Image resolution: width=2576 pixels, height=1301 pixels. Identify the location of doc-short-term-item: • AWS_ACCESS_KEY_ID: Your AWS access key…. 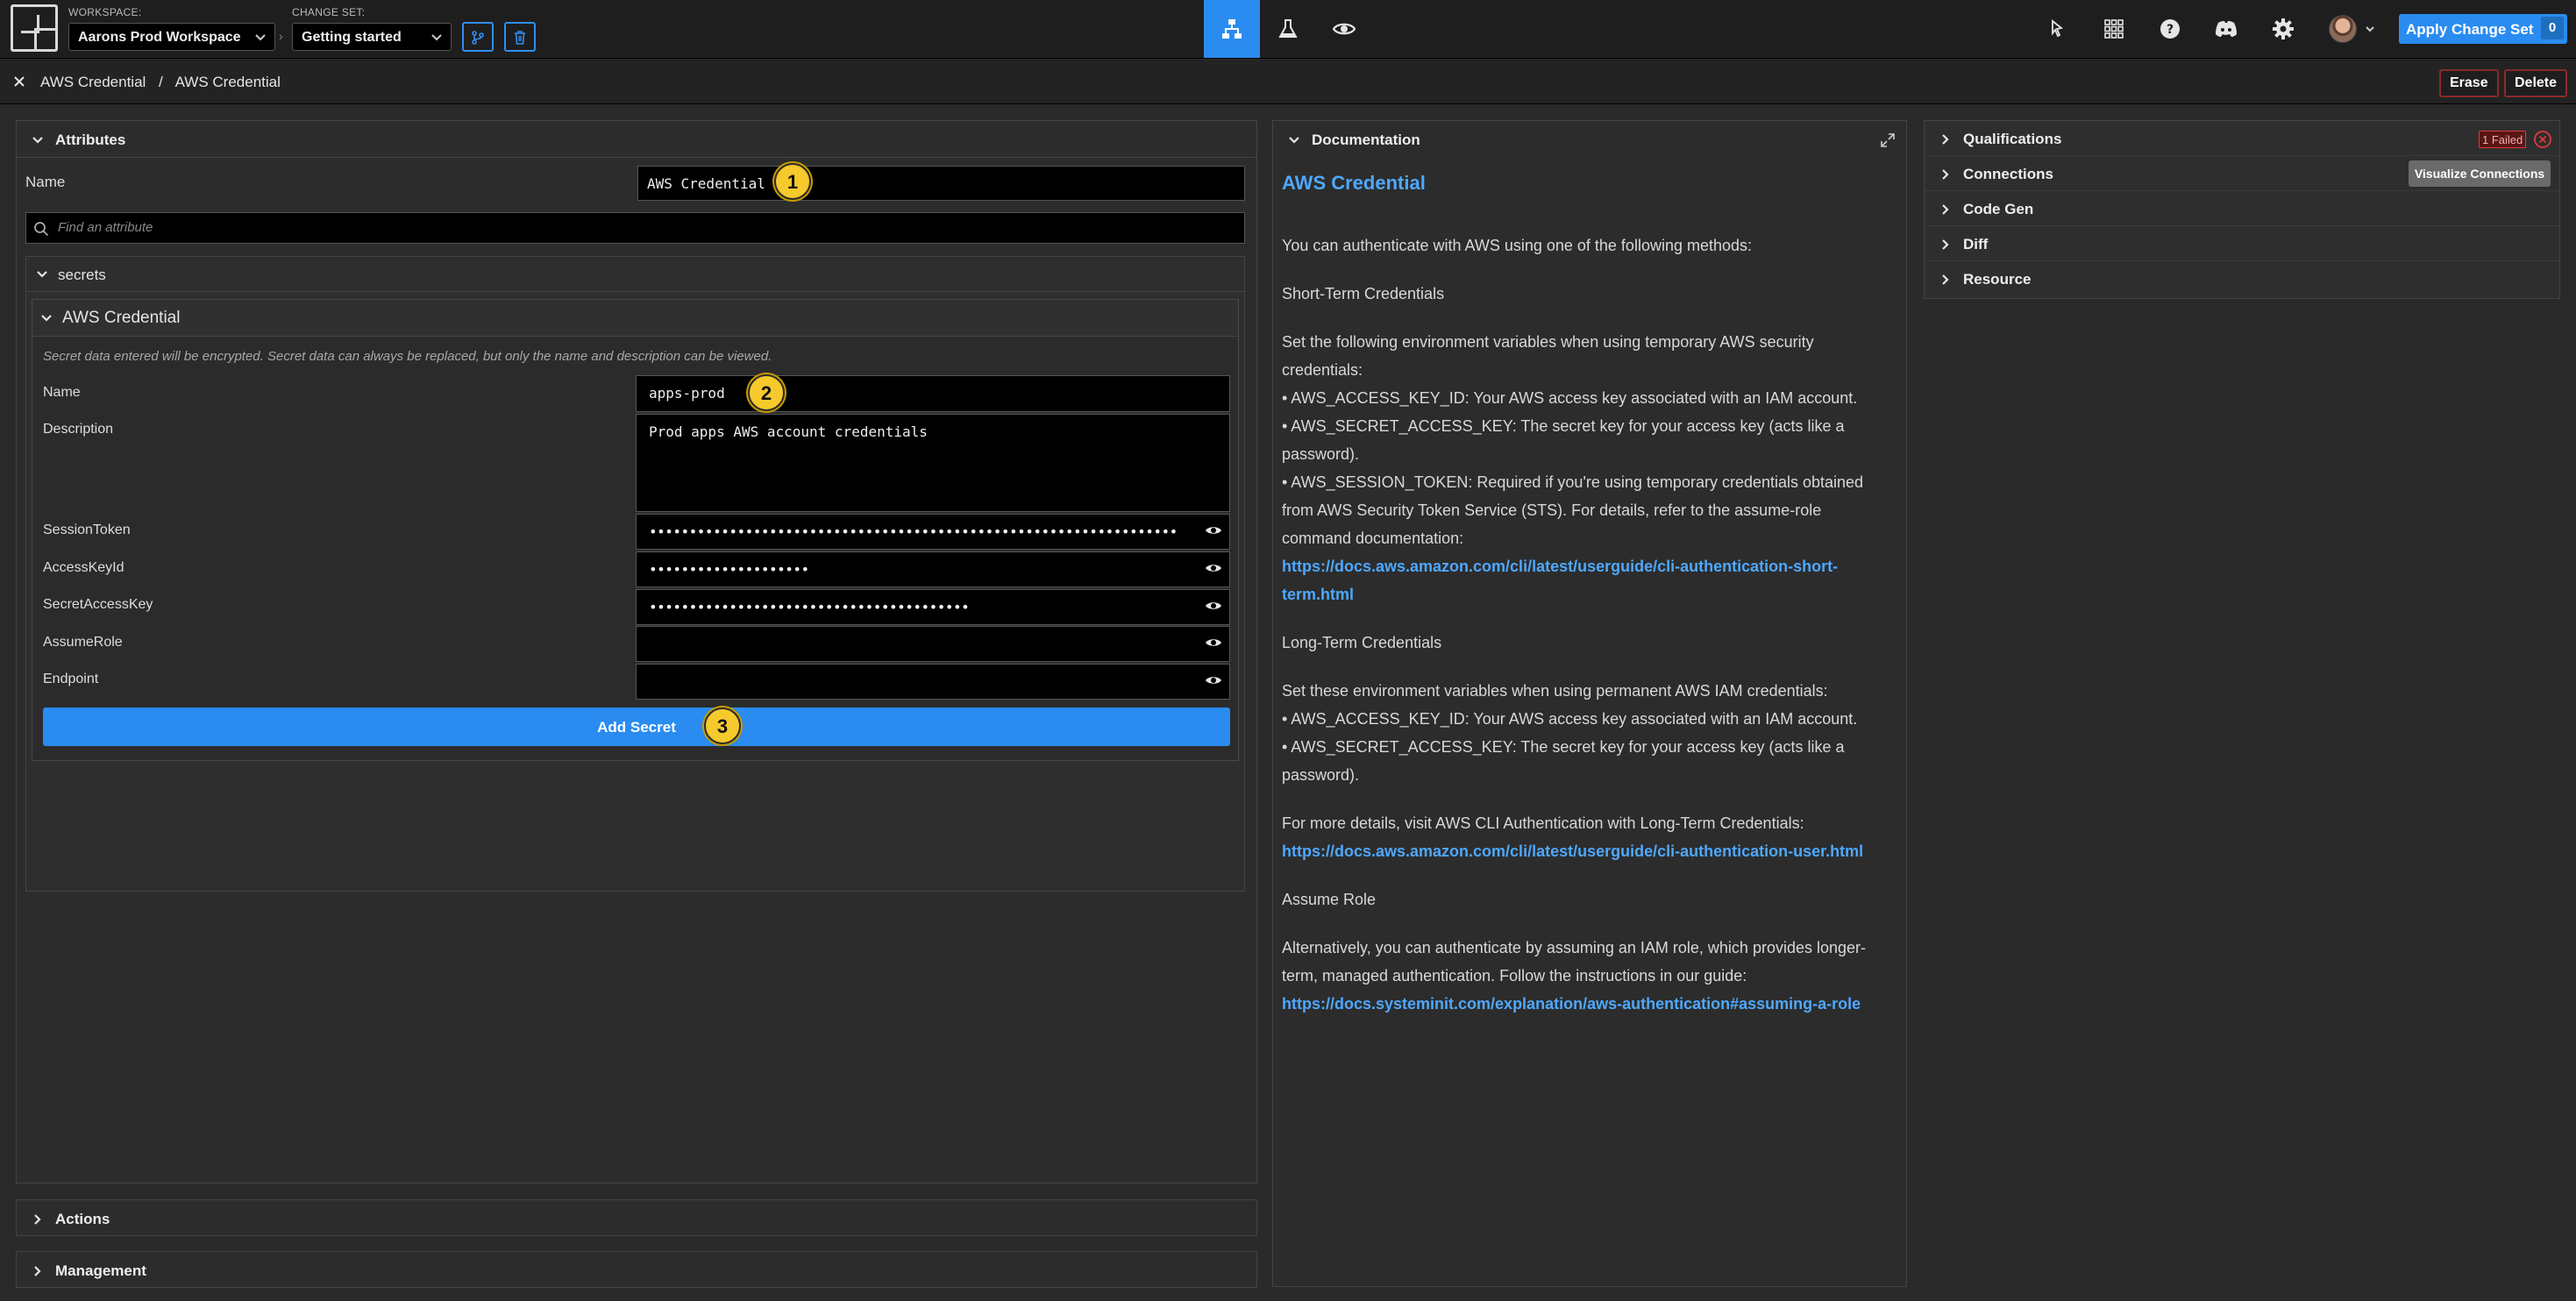
(1570, 398).